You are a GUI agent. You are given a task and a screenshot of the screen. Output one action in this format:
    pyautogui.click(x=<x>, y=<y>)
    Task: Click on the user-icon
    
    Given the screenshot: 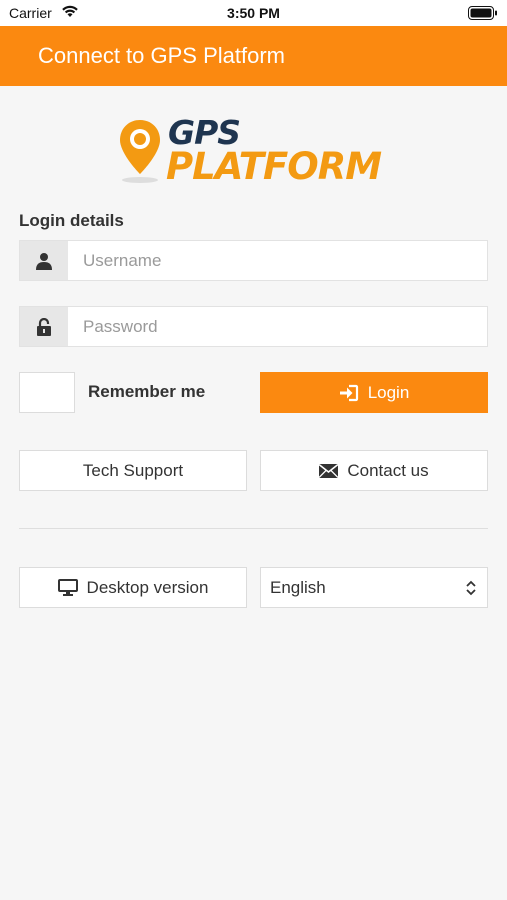 What is the action you would take?
    pyautogui.click(x=44, y=260)
    